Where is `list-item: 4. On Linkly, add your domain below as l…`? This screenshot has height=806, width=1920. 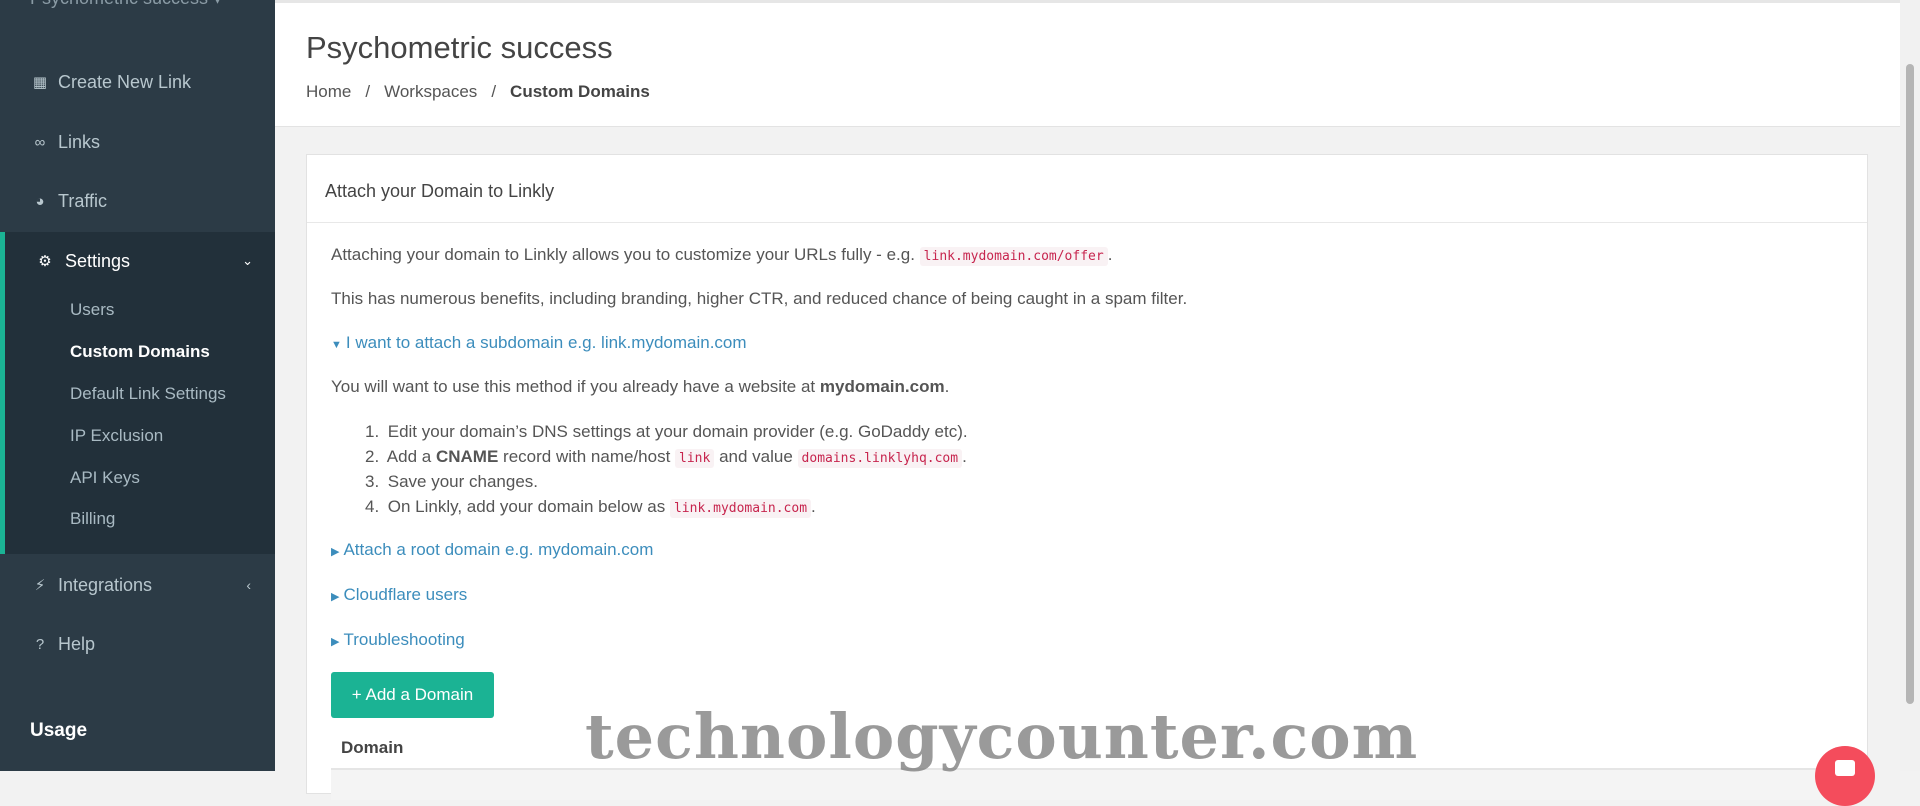
list-item: 4. On Linkly, add your domain below as l… is located at coordinates (590, 507).